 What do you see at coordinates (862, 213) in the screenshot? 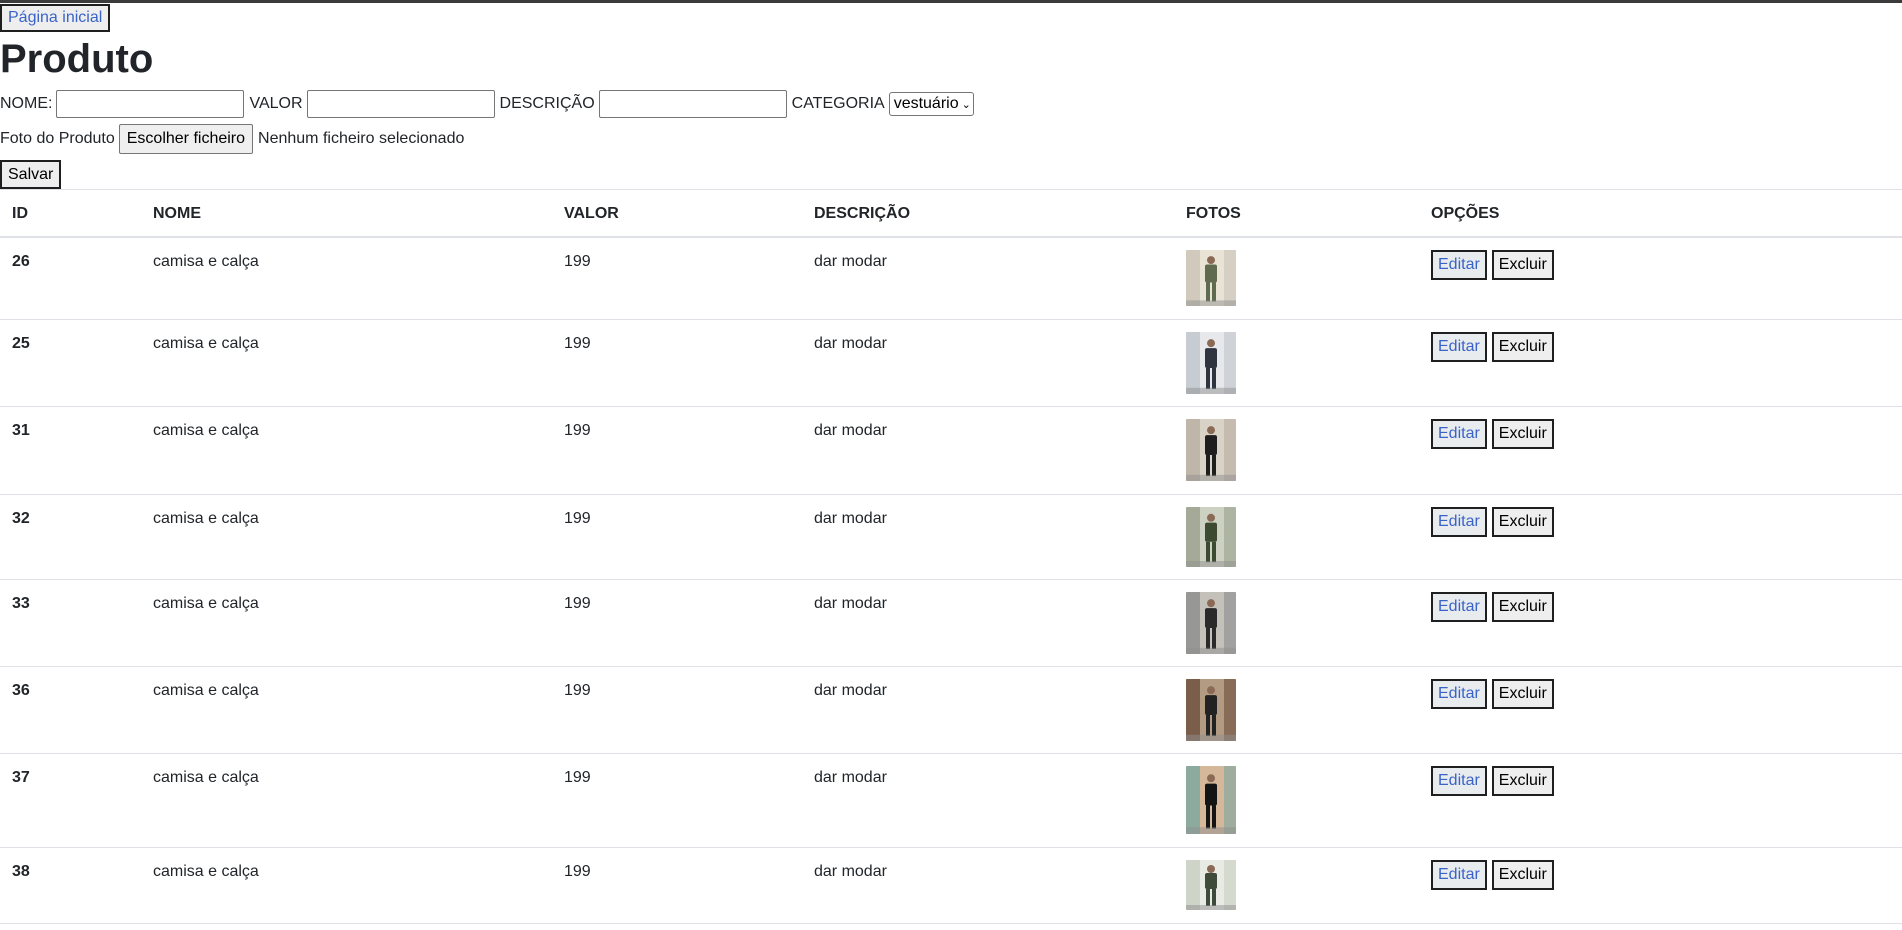
I see `header-descricao: DESCRIÇÃO` at bounding box center [862, 213].